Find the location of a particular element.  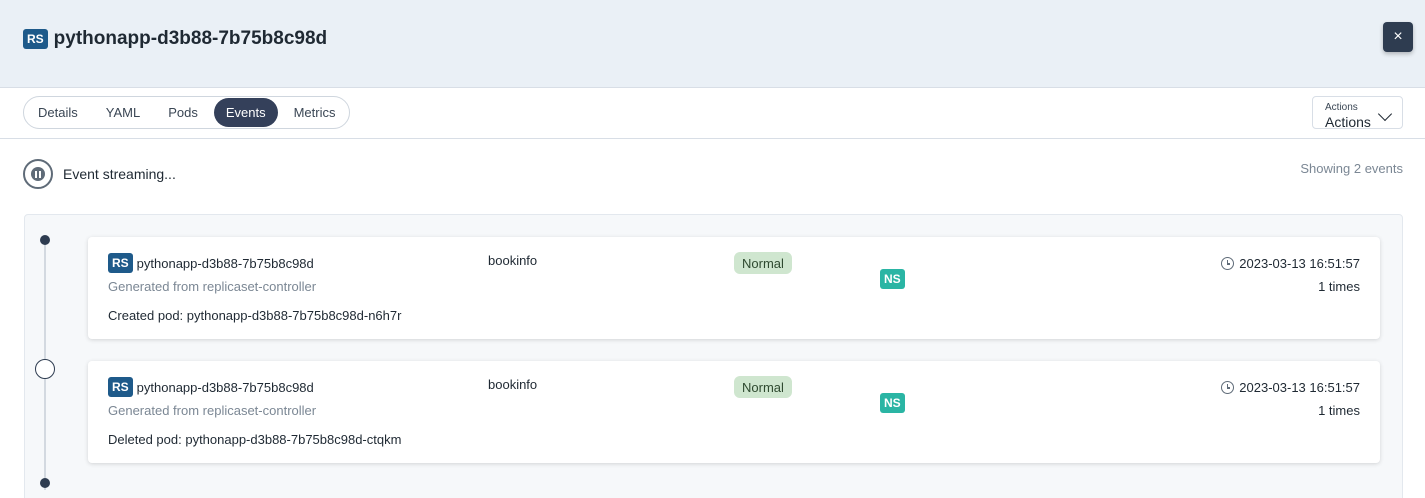

event-count-text: Showing 2 events is located at coordinates (1351, 168).